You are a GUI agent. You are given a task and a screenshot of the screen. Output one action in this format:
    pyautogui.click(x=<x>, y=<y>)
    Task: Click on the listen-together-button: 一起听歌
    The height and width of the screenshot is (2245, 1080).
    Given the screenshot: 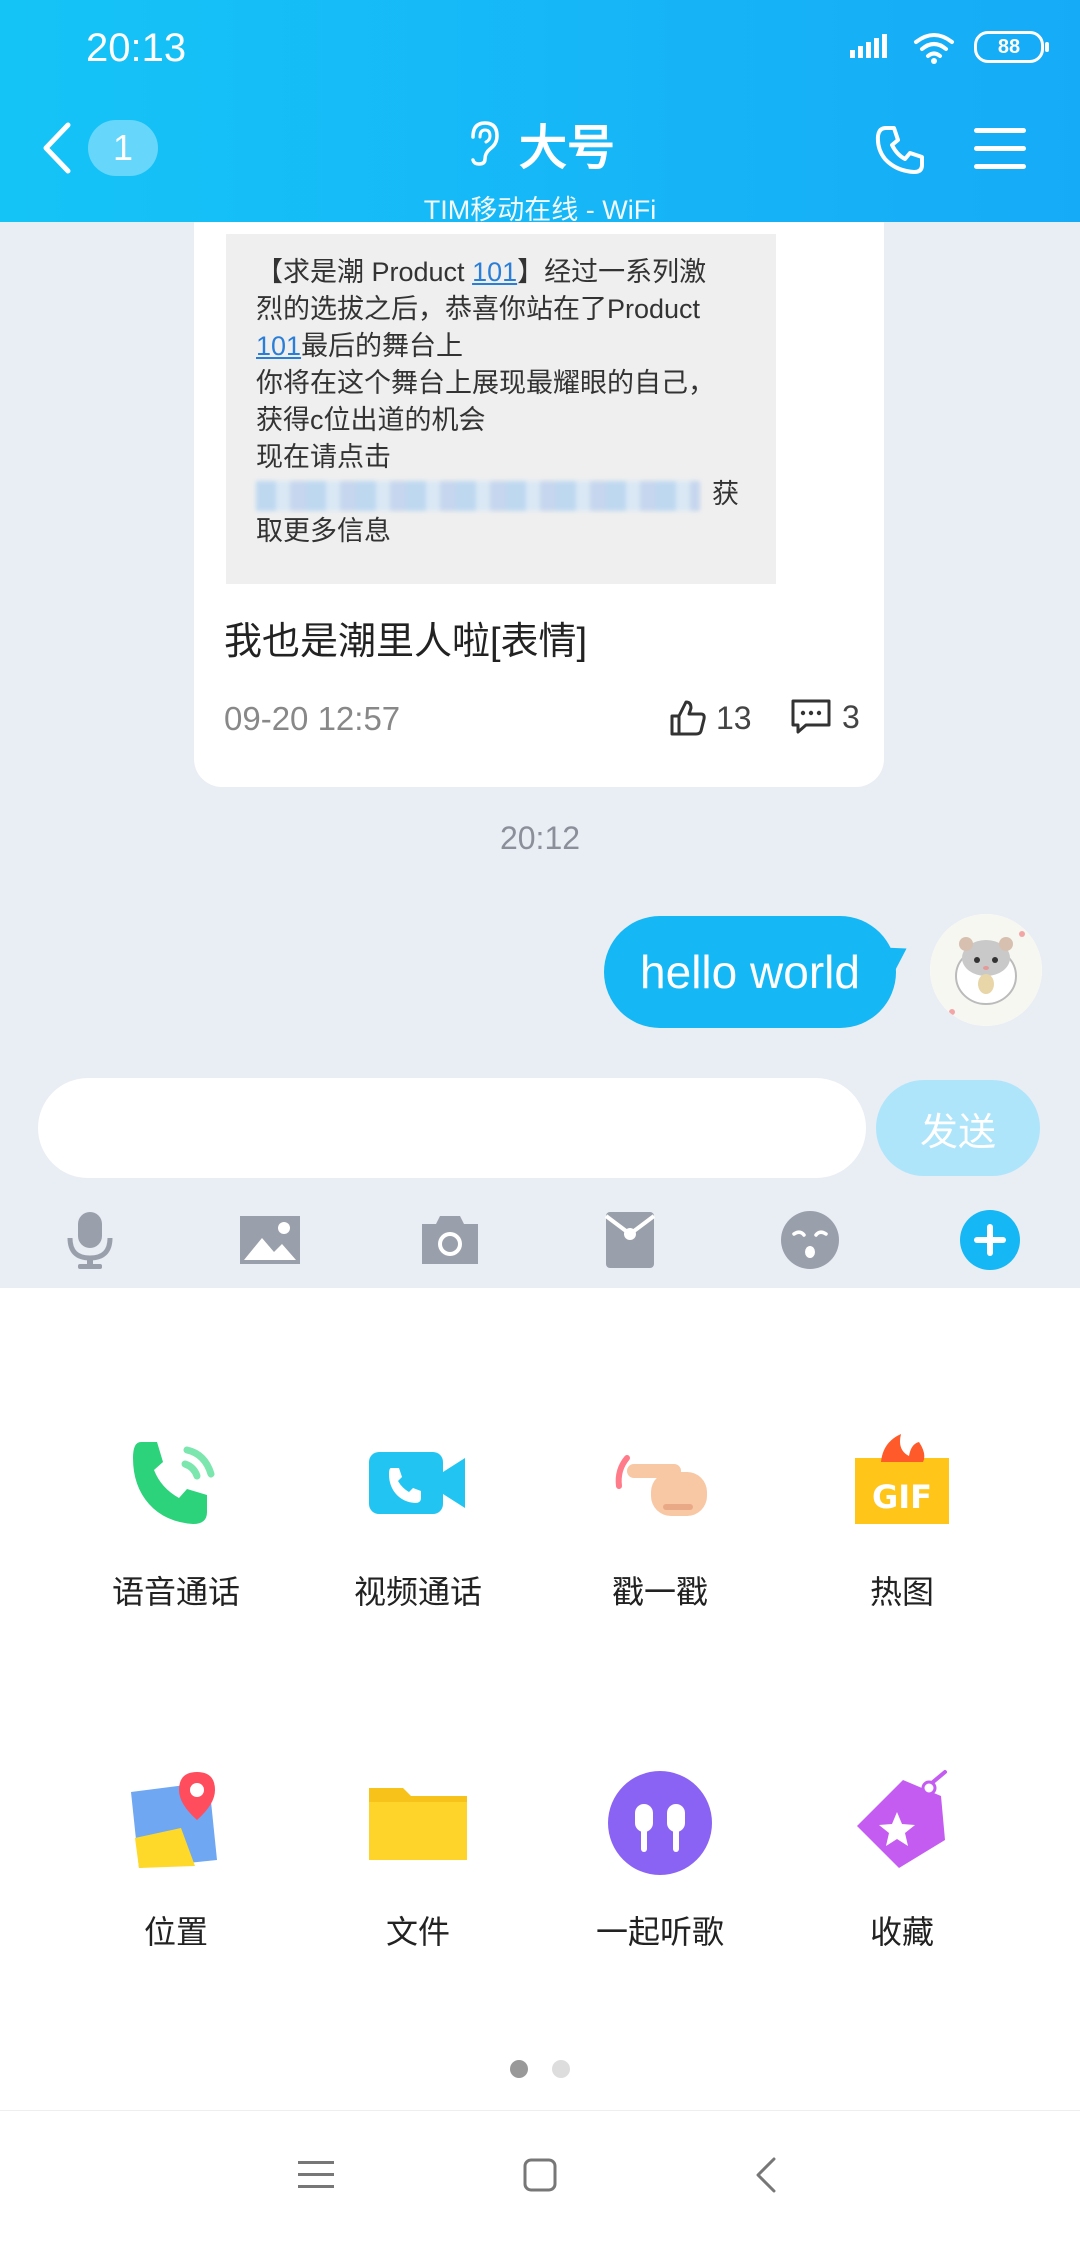 What is the action you would take?
    pyautogui.click(x=660, y=1860)
    